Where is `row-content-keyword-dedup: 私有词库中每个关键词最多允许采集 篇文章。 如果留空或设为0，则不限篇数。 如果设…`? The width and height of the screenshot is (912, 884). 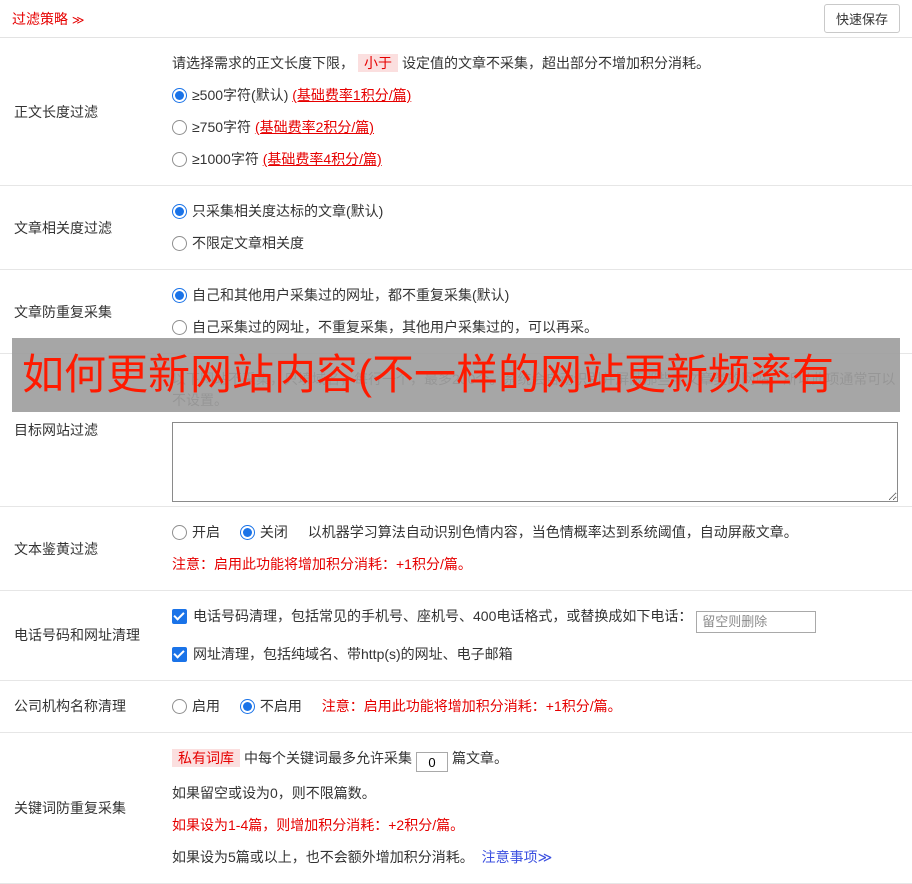 row-content-keyword-dedup: 私有词库中每个关键词最多允许采集 篇文章。 如果留空或设为0，则不限篇数。 如果设… is located at coordinates (542, 808).